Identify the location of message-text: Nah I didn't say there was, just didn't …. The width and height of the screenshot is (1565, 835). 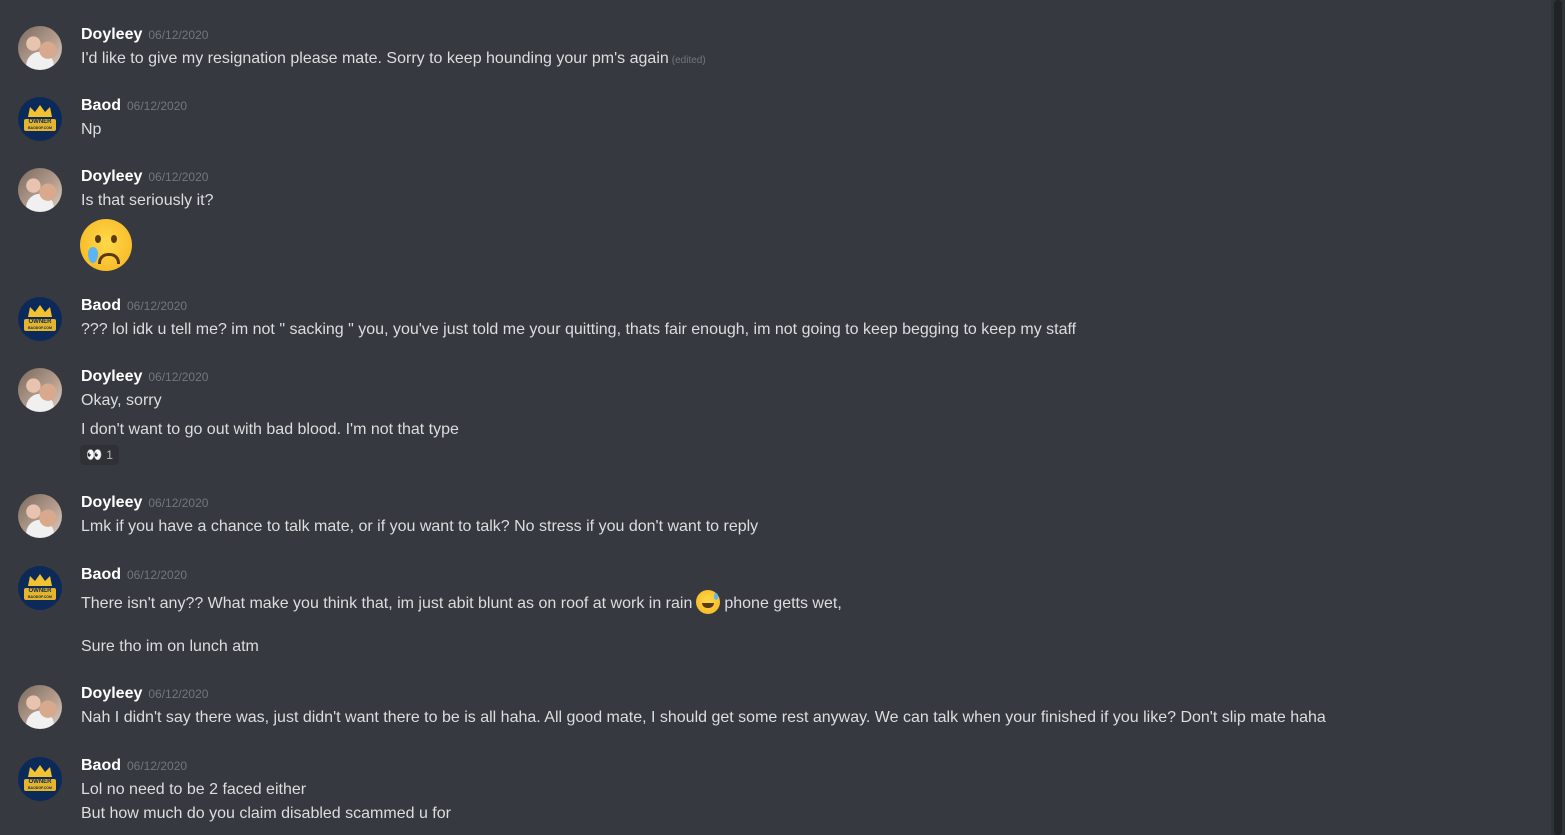
(703, 717).